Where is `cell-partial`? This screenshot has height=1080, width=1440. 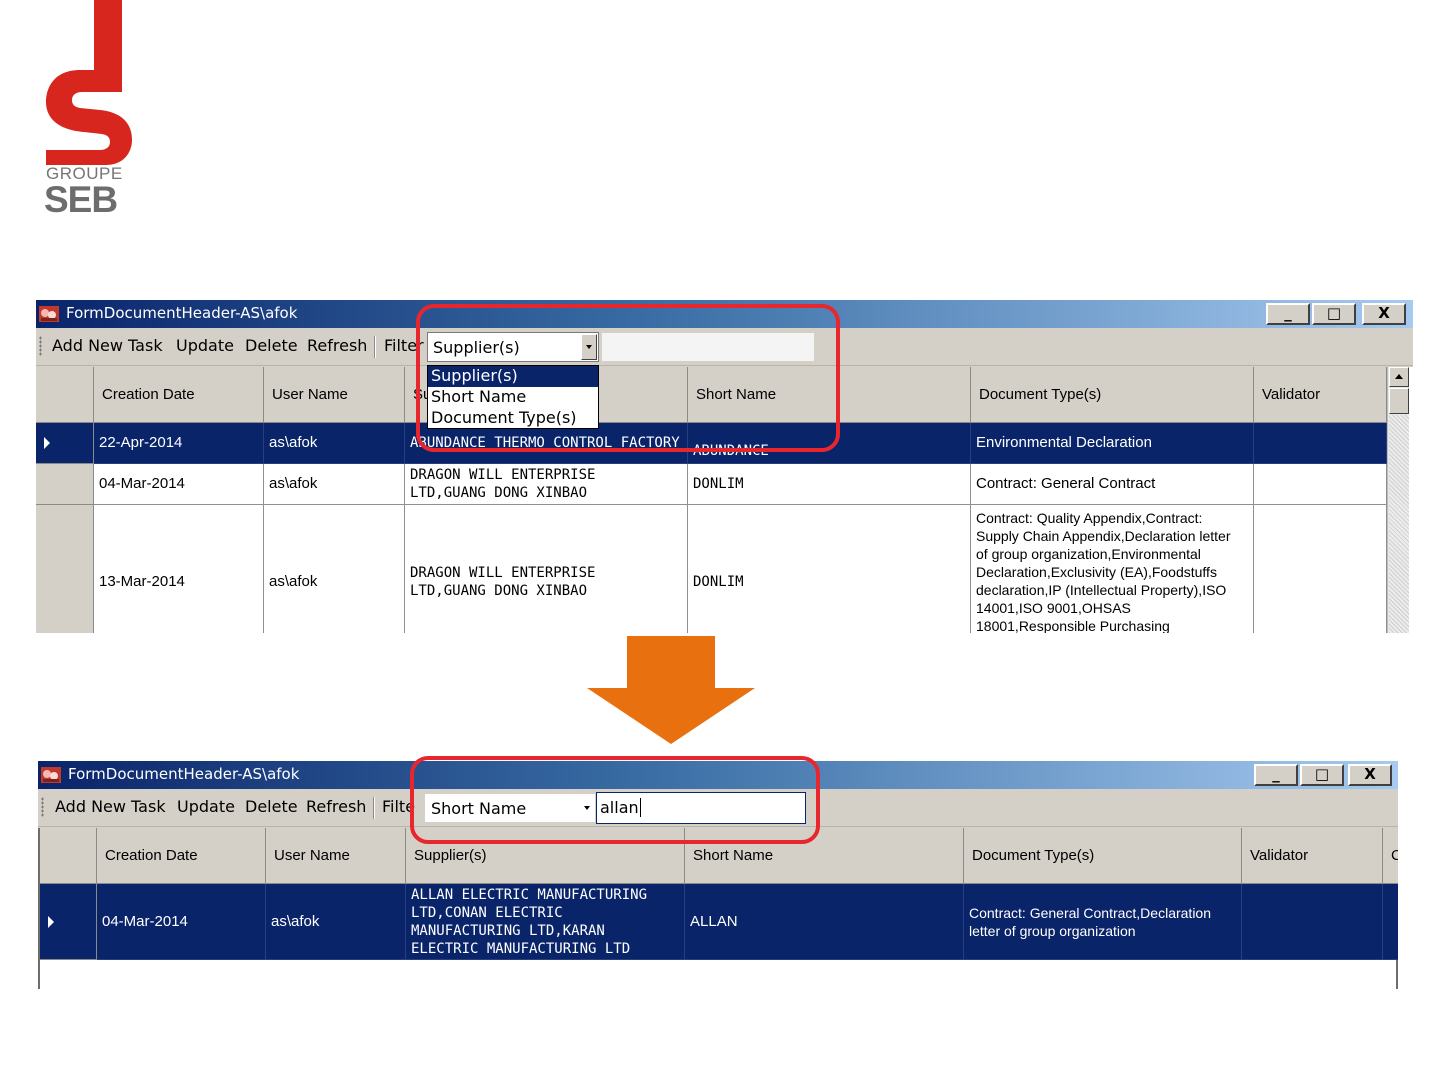 cell-partial is located at coordinates (1390, 922).